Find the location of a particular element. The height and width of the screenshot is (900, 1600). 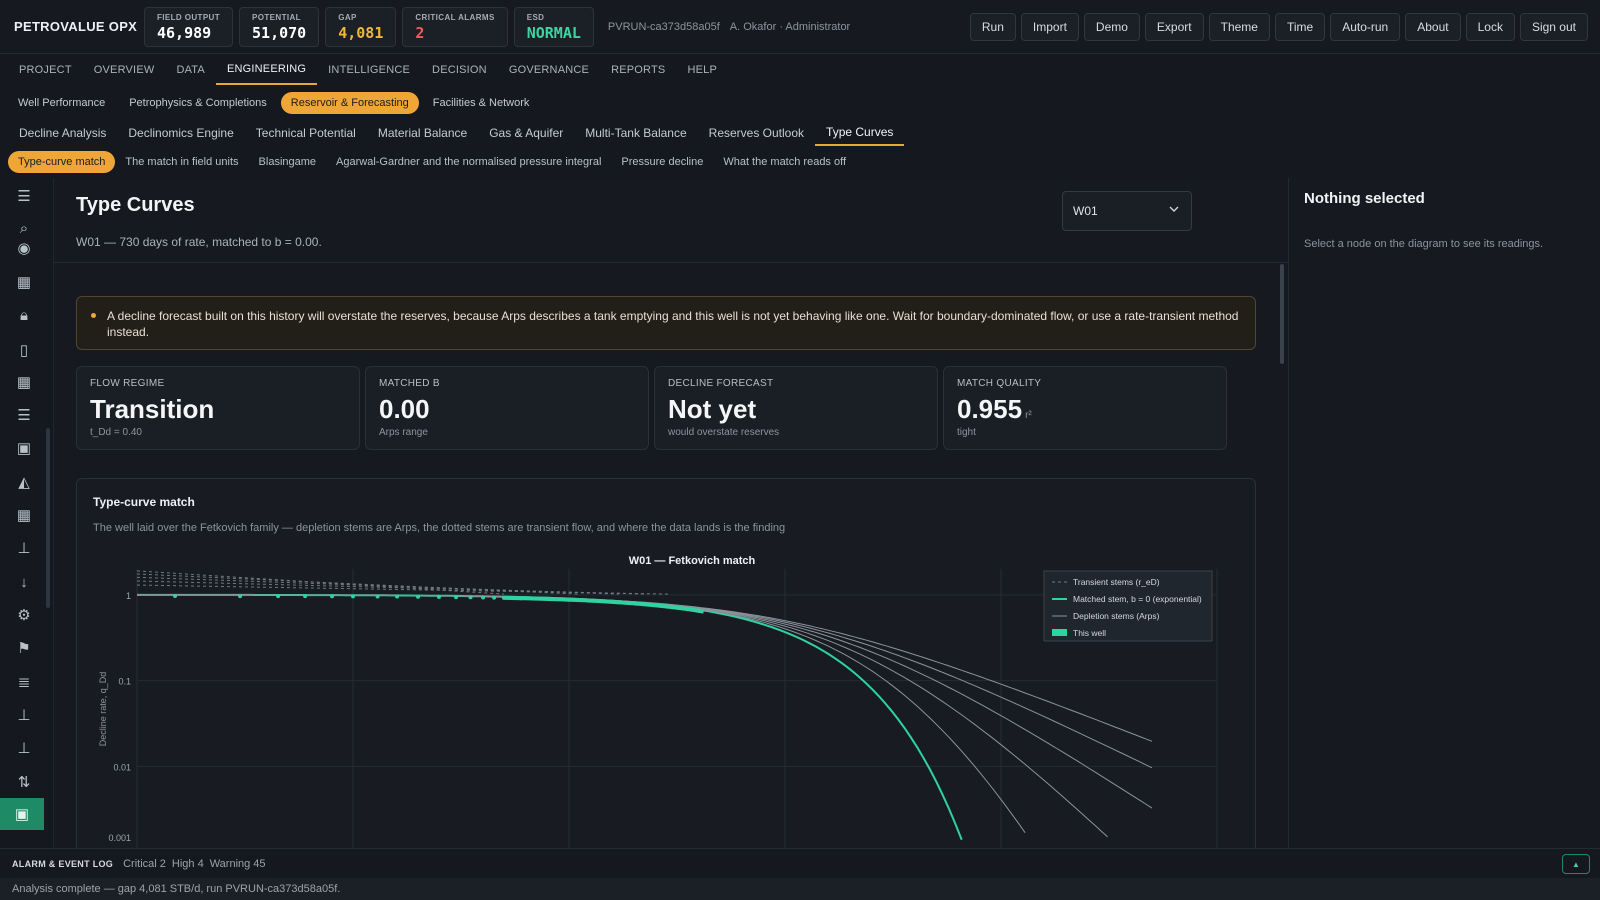

tab-reserves-outlook: Reserves Outlook is located at coordinates (756, 133).